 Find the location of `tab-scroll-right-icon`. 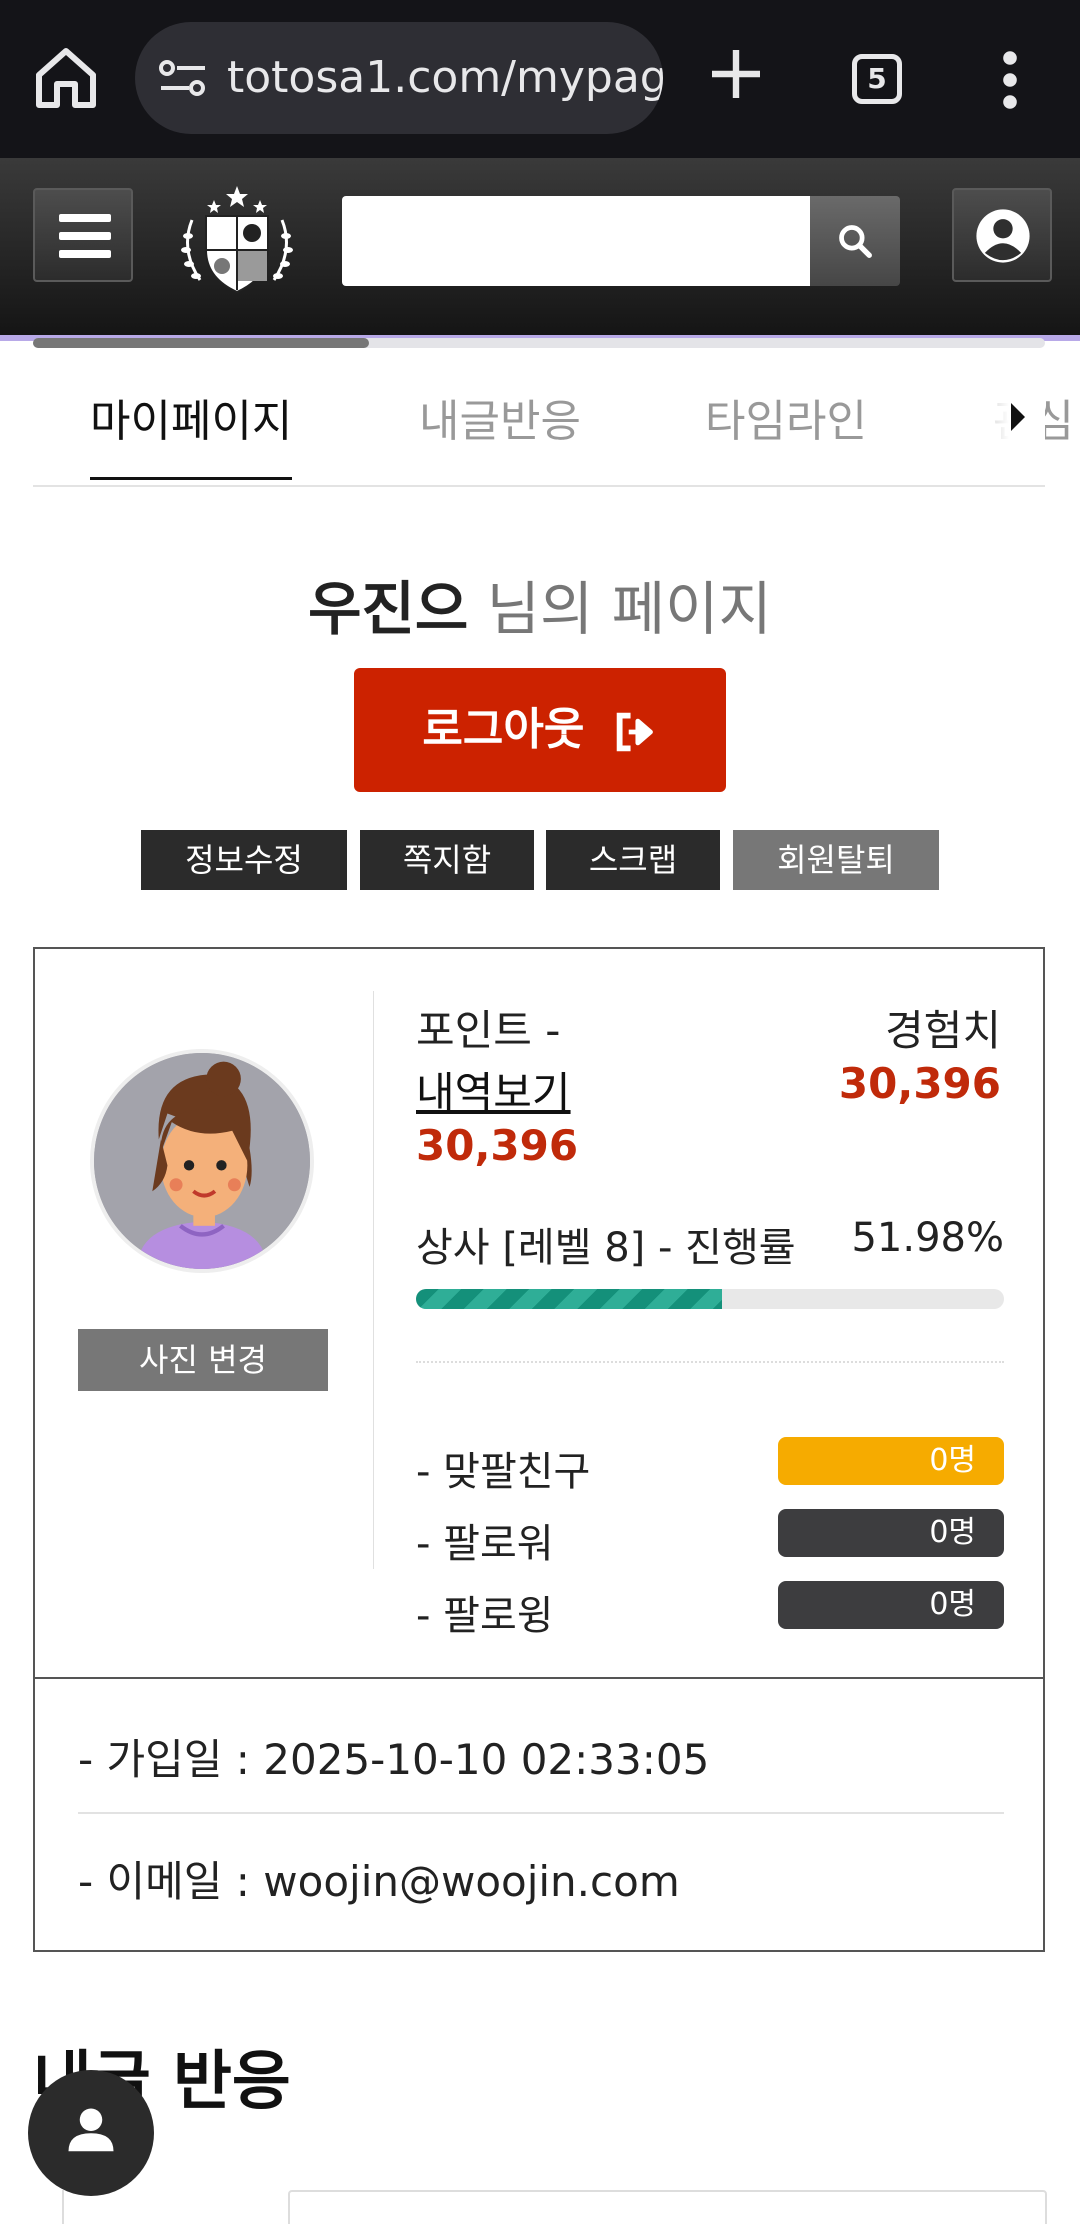

tab-scroll-right-icon is located at coordinates (1018, 417).